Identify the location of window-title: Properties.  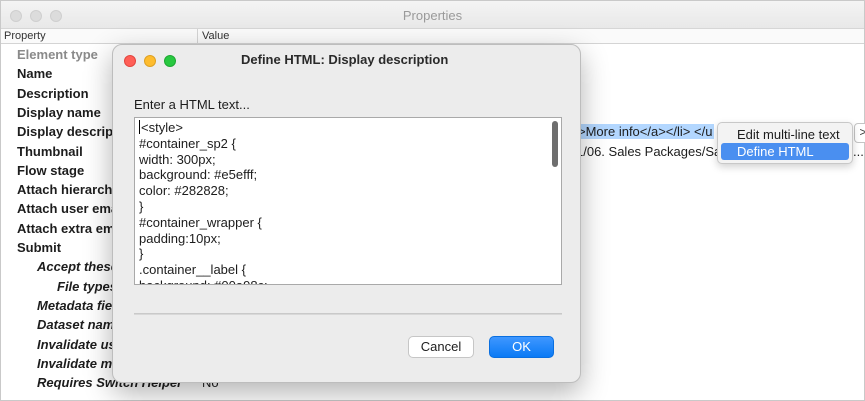
(432, 15).